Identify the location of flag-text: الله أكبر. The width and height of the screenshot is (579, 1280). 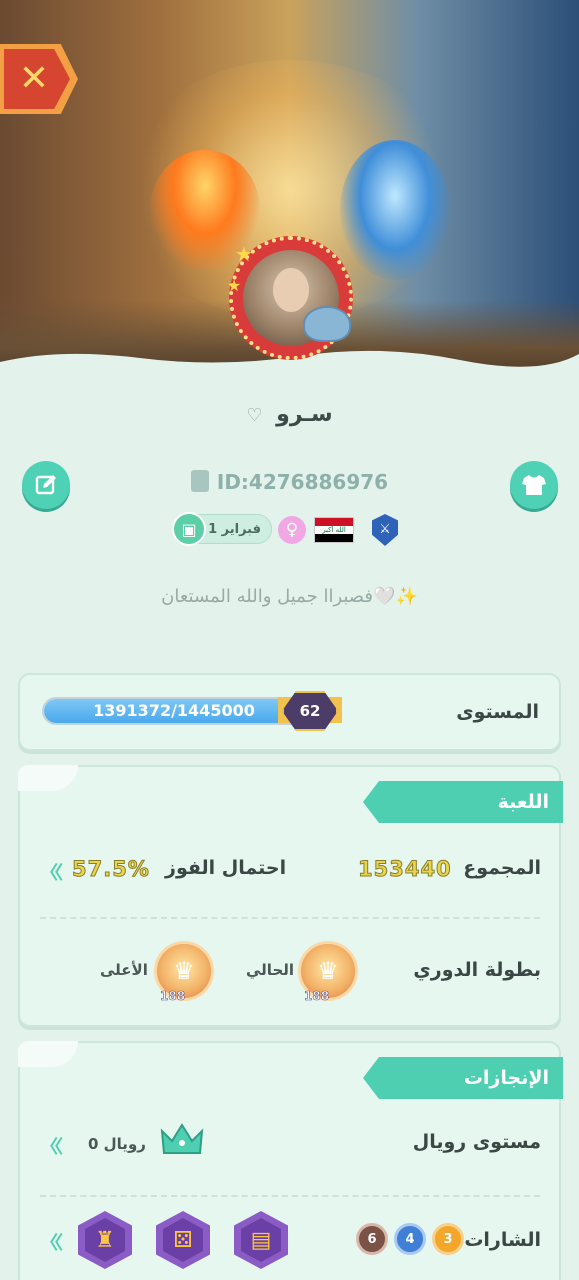
(334, 529).